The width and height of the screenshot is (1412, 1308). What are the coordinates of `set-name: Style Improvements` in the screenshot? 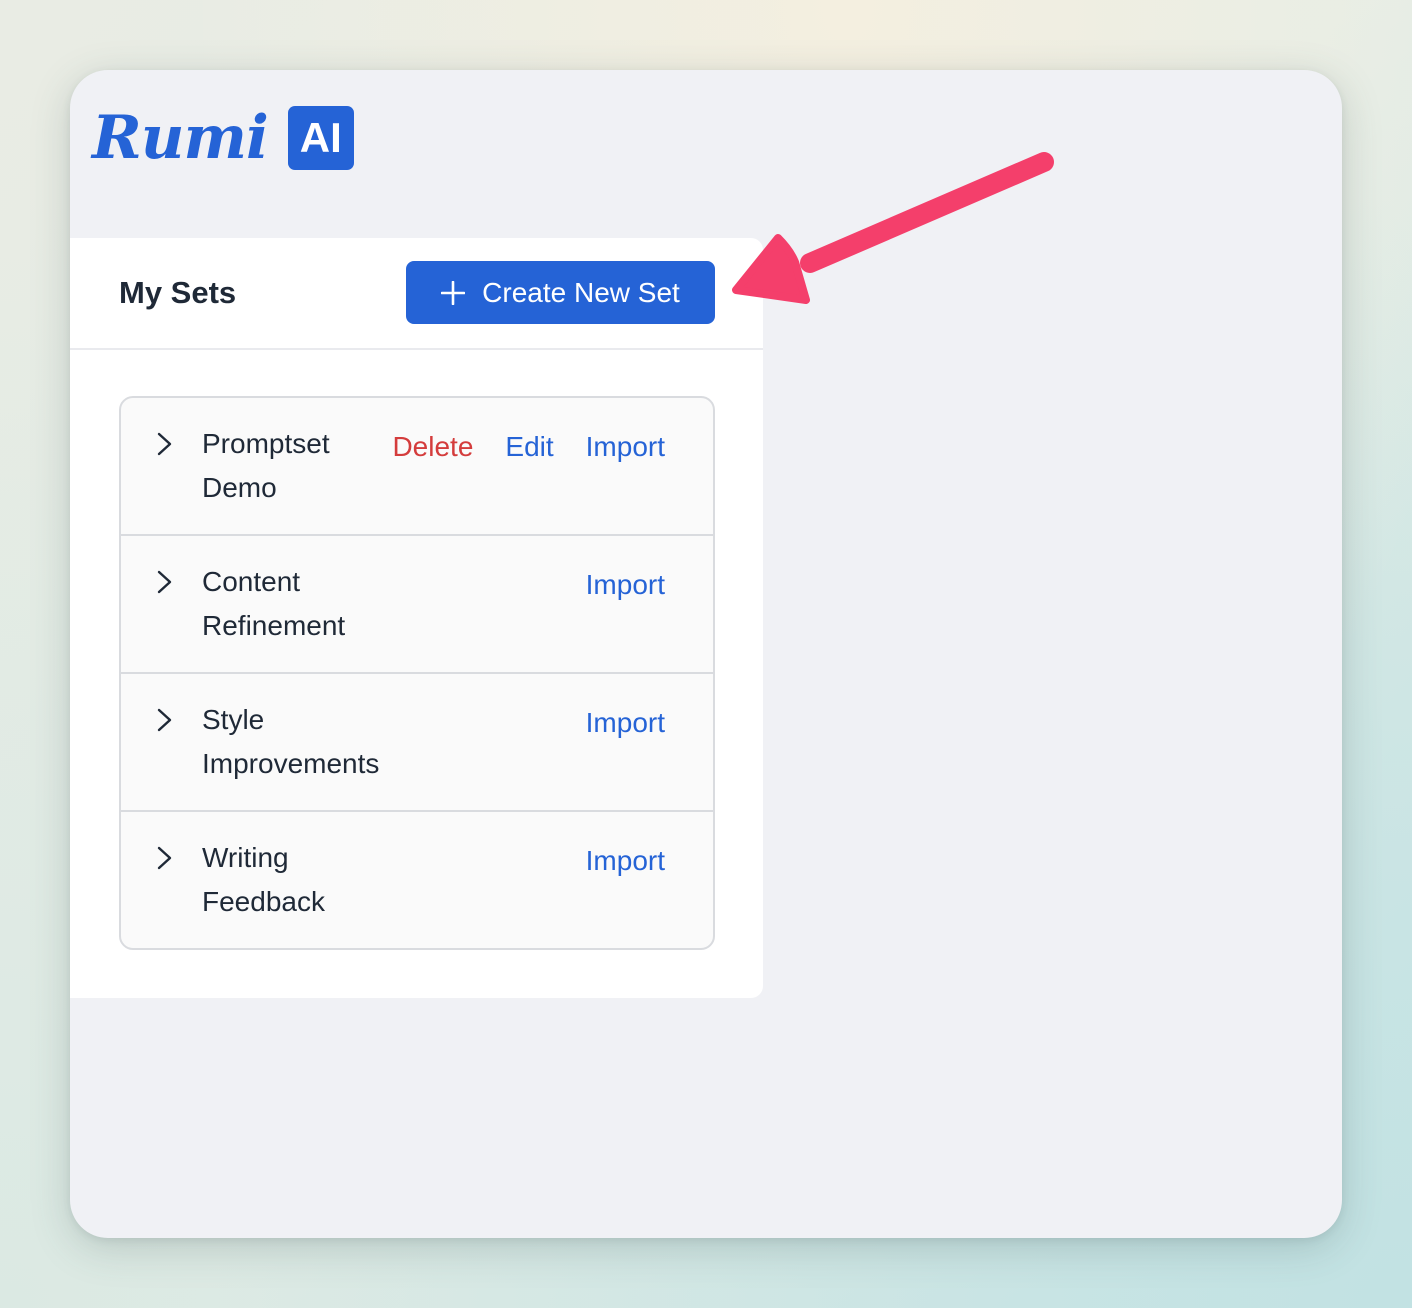 It's located at (291, 741).